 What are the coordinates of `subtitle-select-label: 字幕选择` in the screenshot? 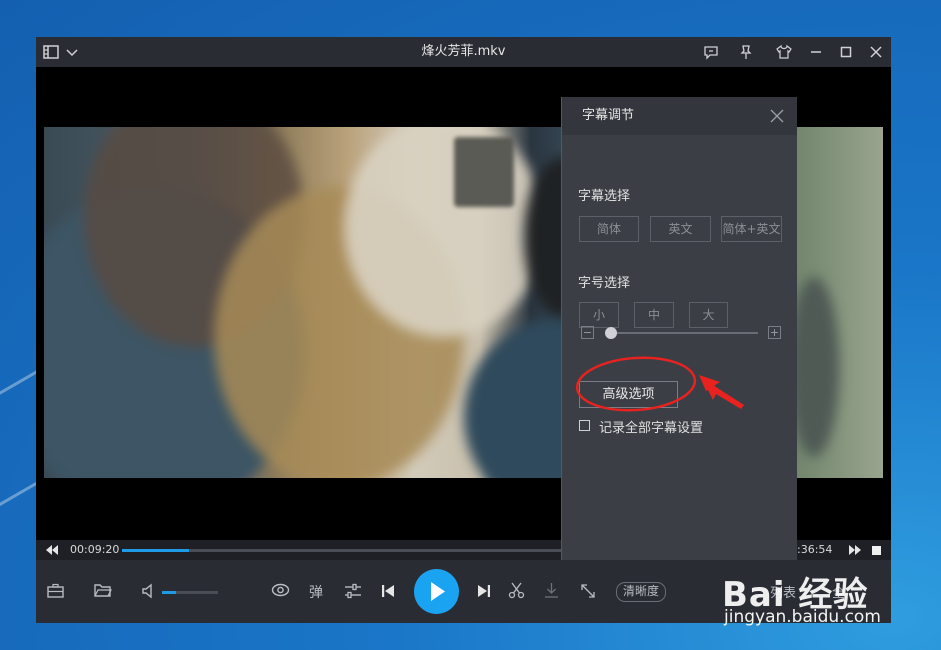 It's located at (604, 196).